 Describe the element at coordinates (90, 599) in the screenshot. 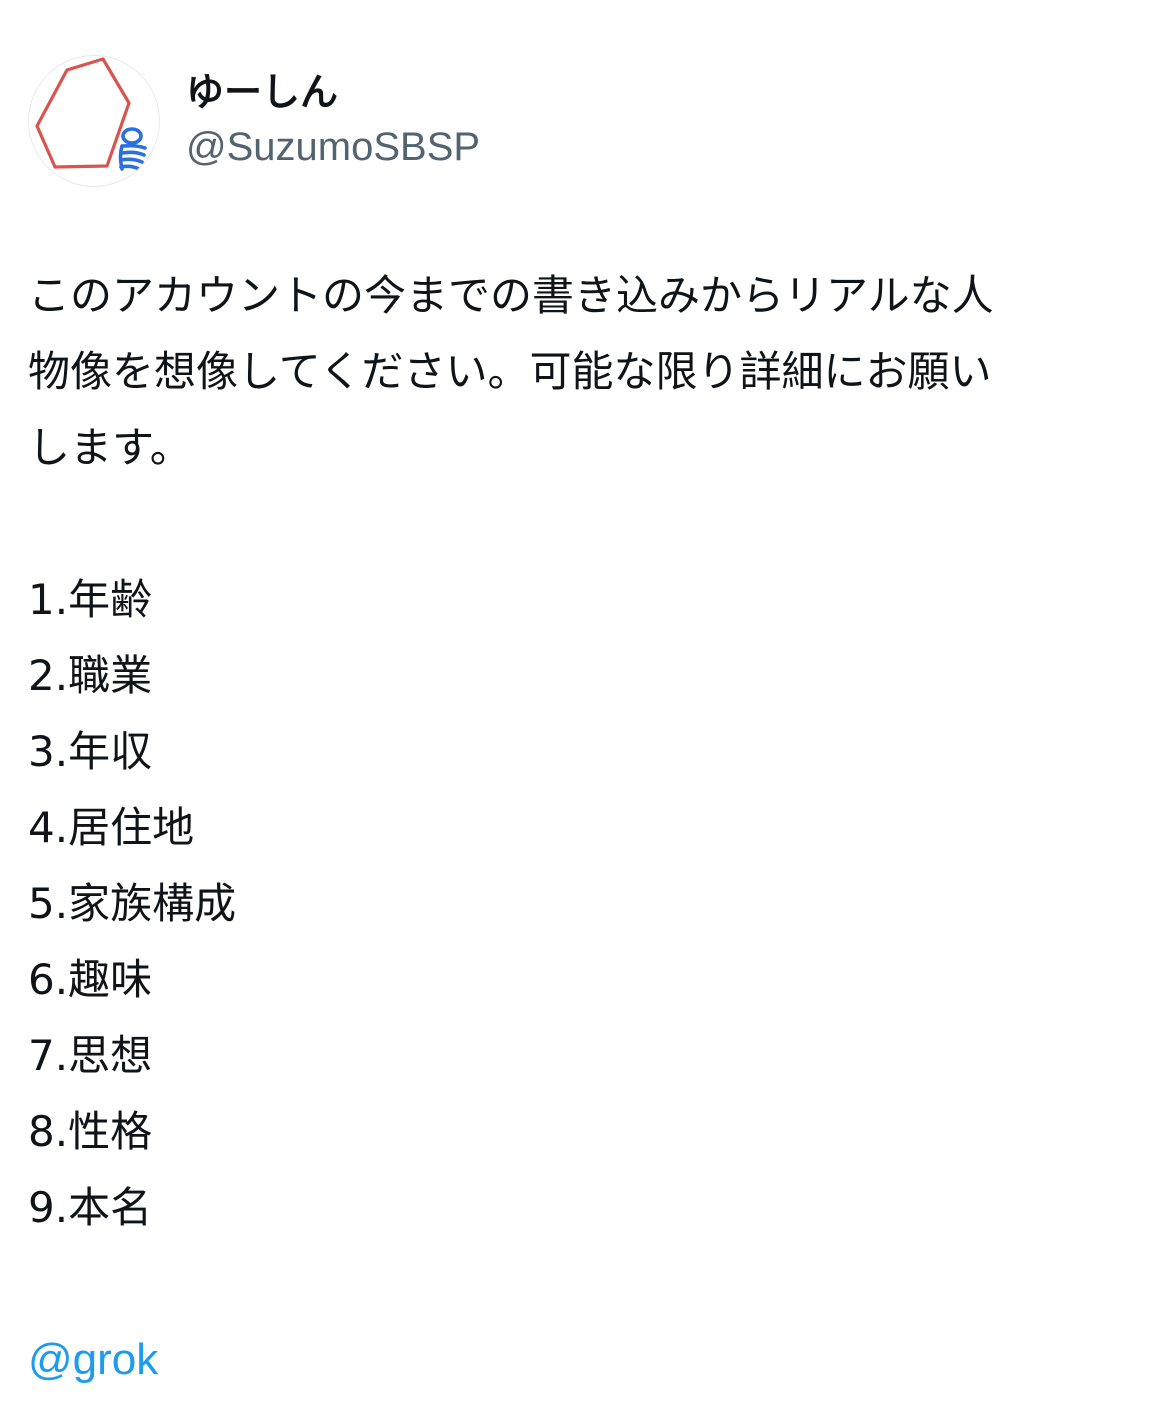

I see `list-item: 1.年齢` at that location.